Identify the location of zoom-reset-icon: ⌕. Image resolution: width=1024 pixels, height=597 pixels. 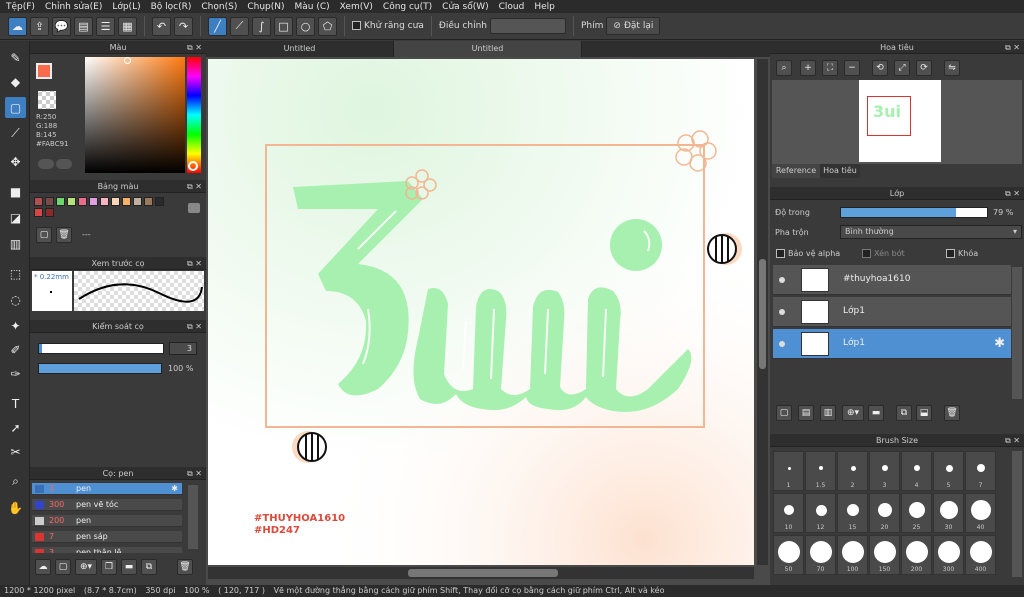
(784, 68).